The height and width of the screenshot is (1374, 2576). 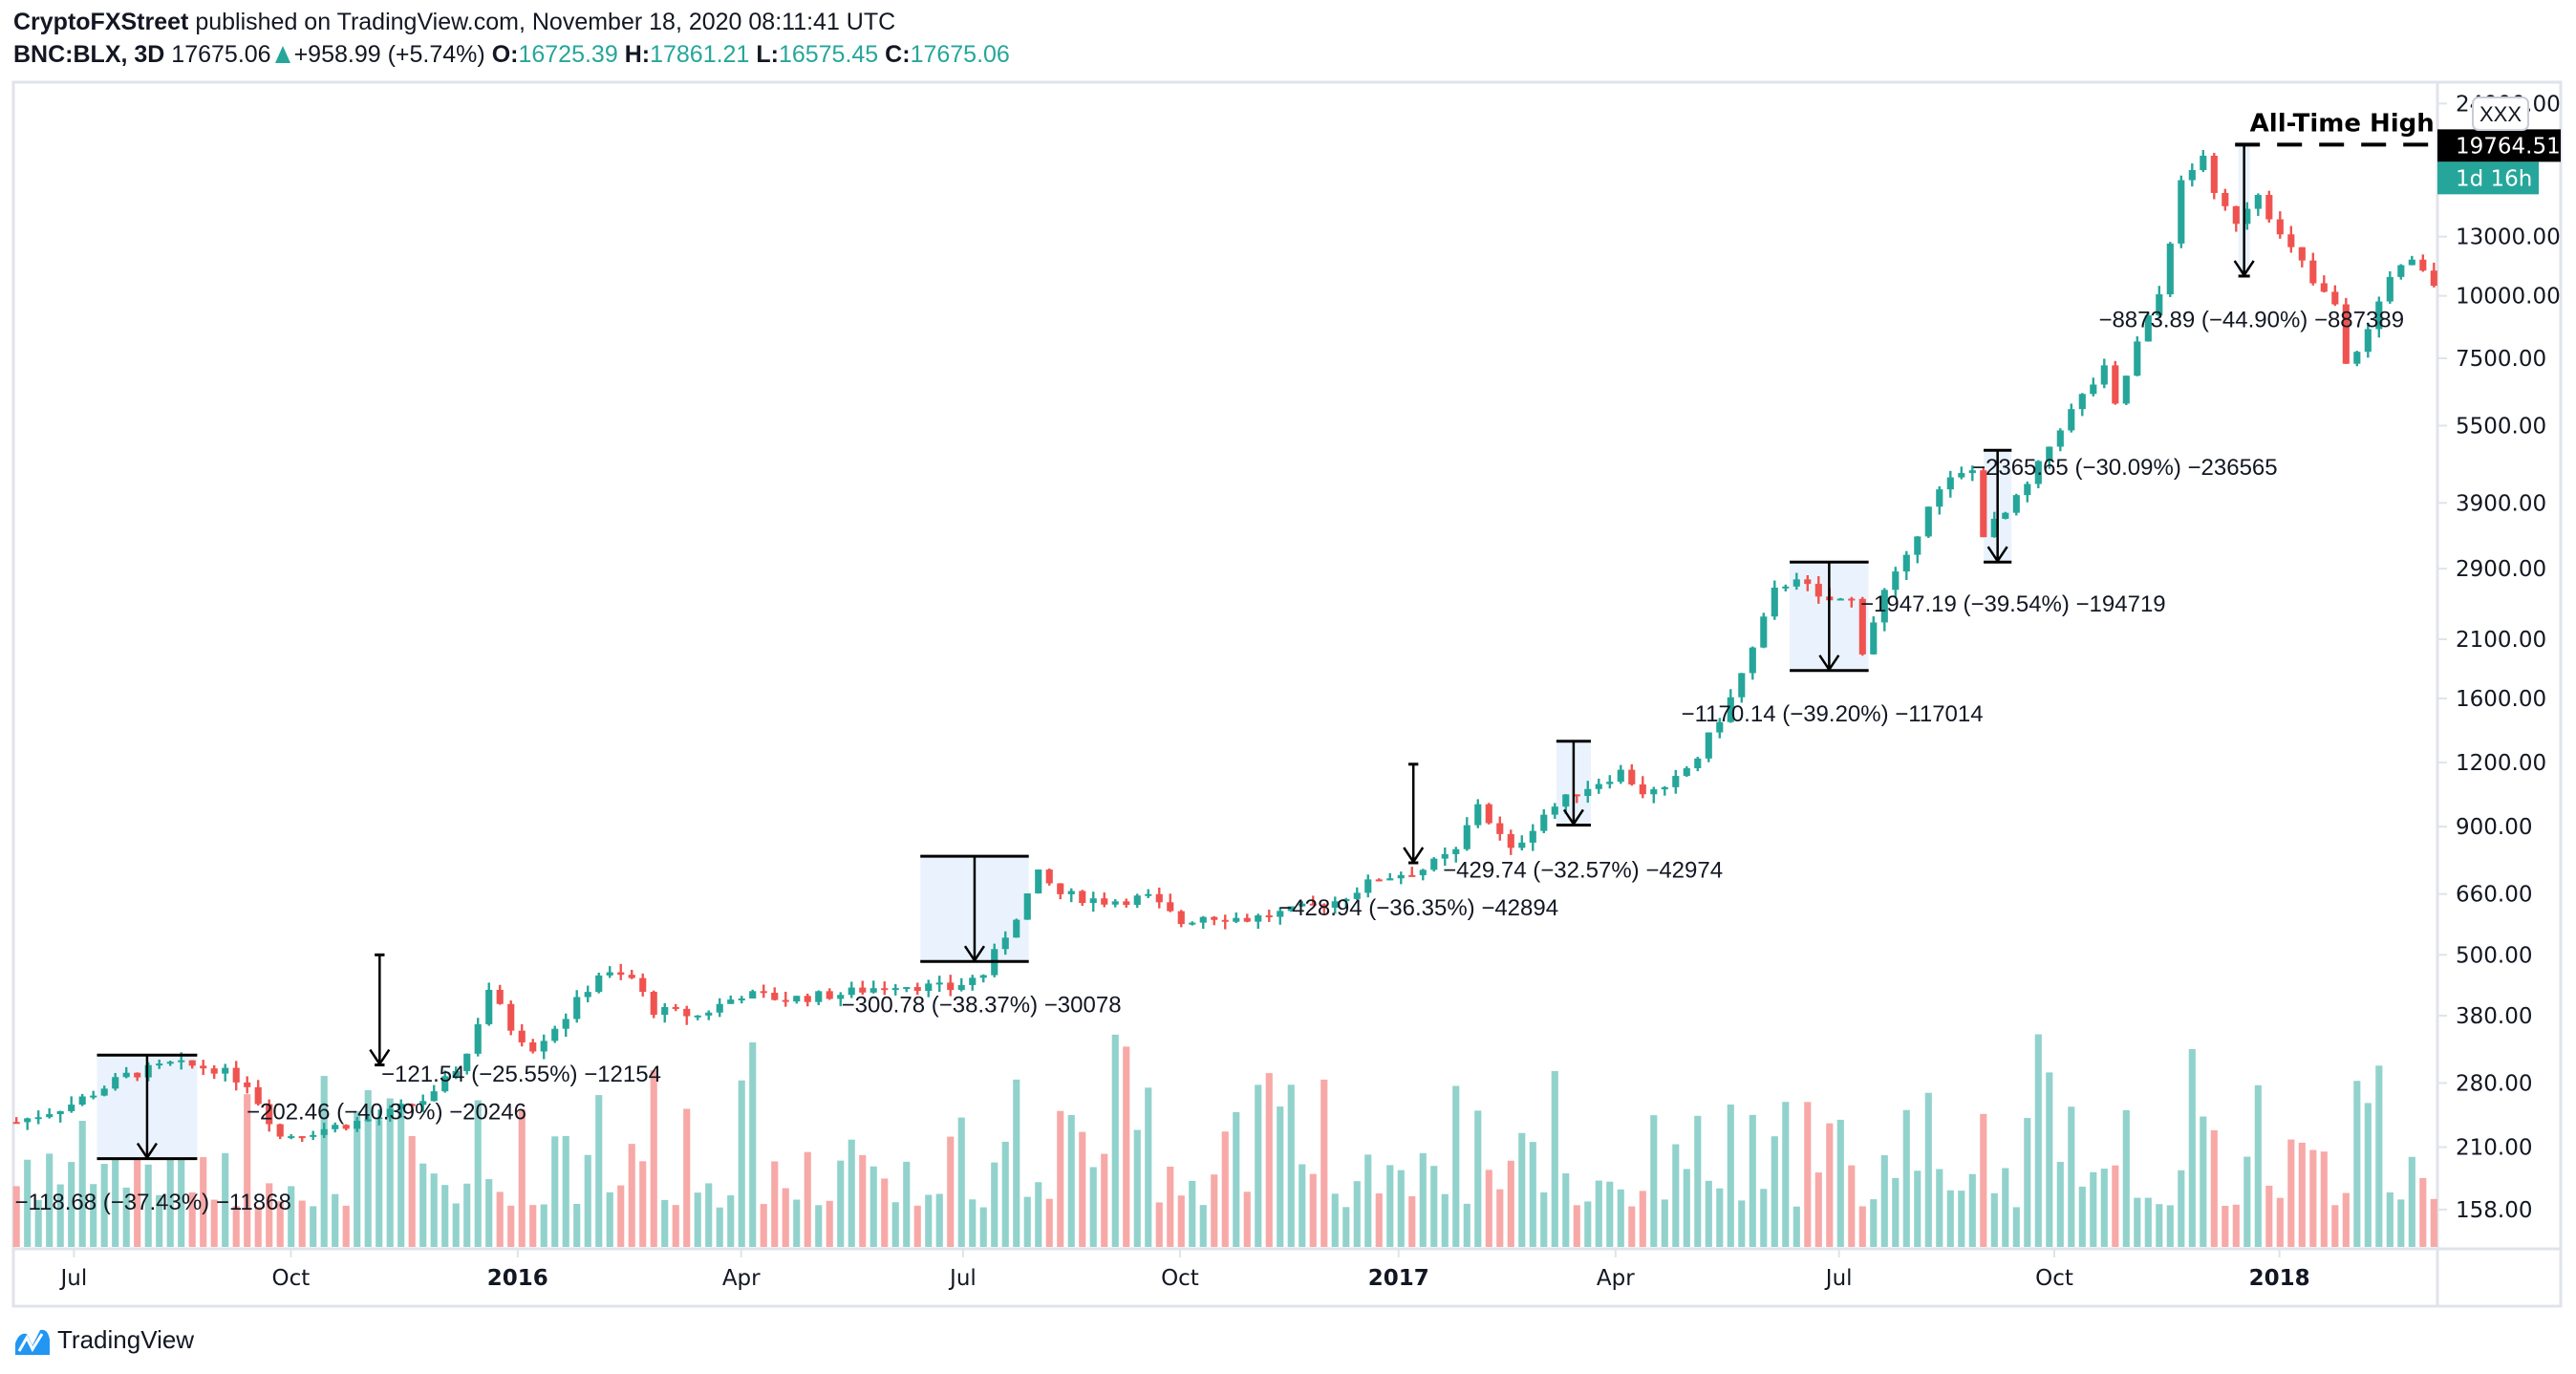 I want to click on time-tick-label: Oct, so click(x=1180, y=1278).